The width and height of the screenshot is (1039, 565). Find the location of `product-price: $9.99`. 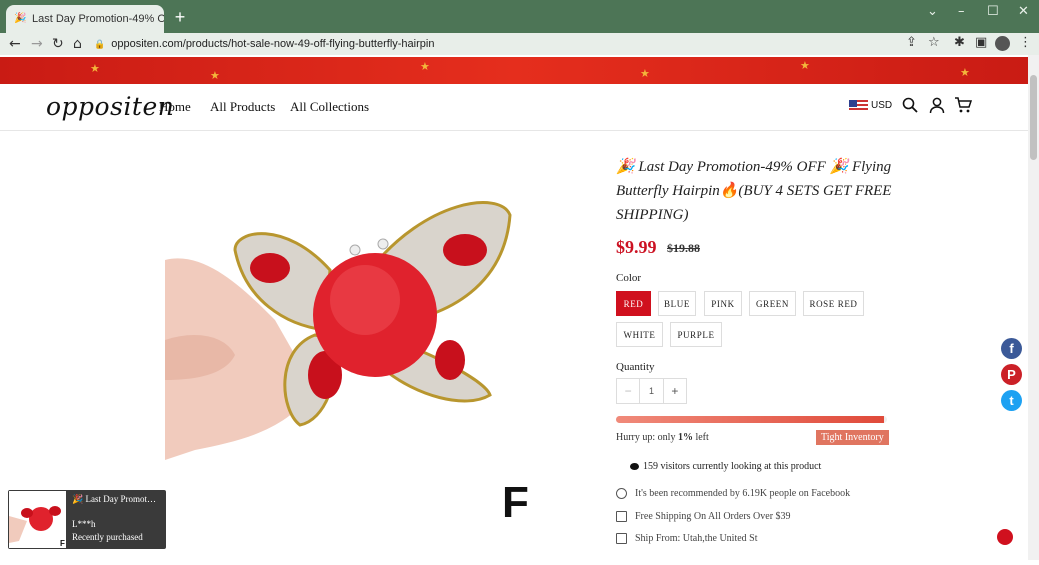

product-price: $9.99 is located at coordinates (636, 247).